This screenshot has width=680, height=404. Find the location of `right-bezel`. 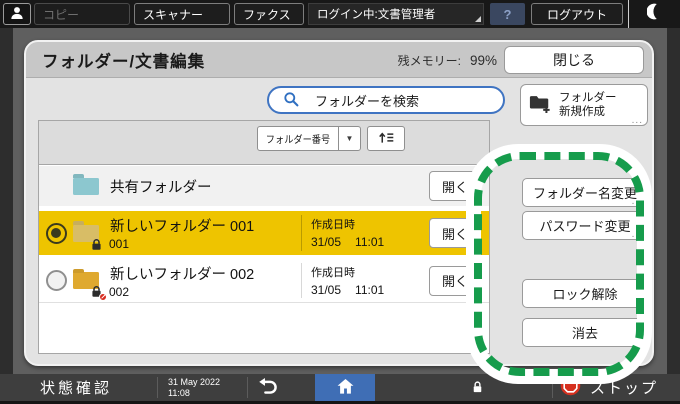

right-bezel is located at coordinates (673, 201).